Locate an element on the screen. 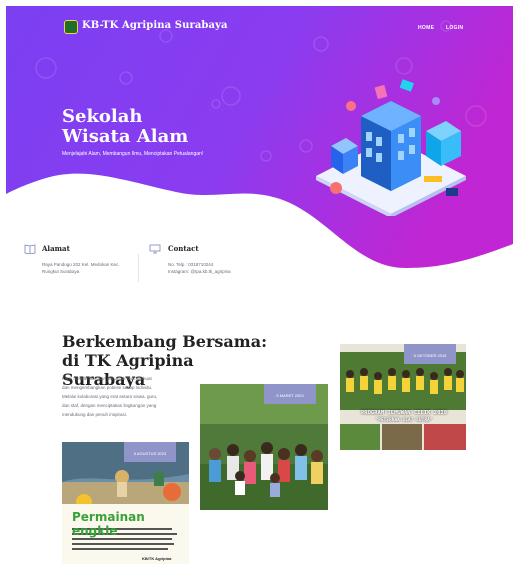  hero-title: Sekolah Wisata Alam is located at coordinates (152, 127).